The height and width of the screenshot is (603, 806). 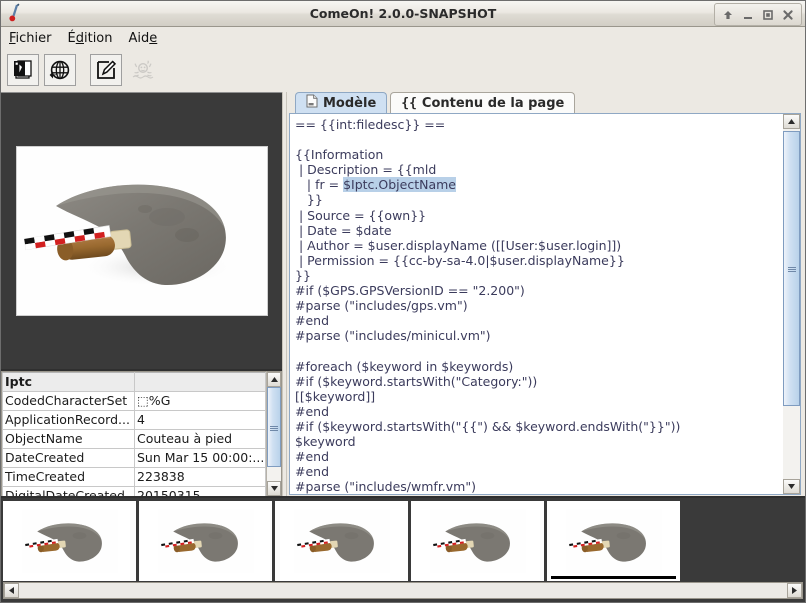 I want to click on preview-photo-frame, so click(x=141, y=231).